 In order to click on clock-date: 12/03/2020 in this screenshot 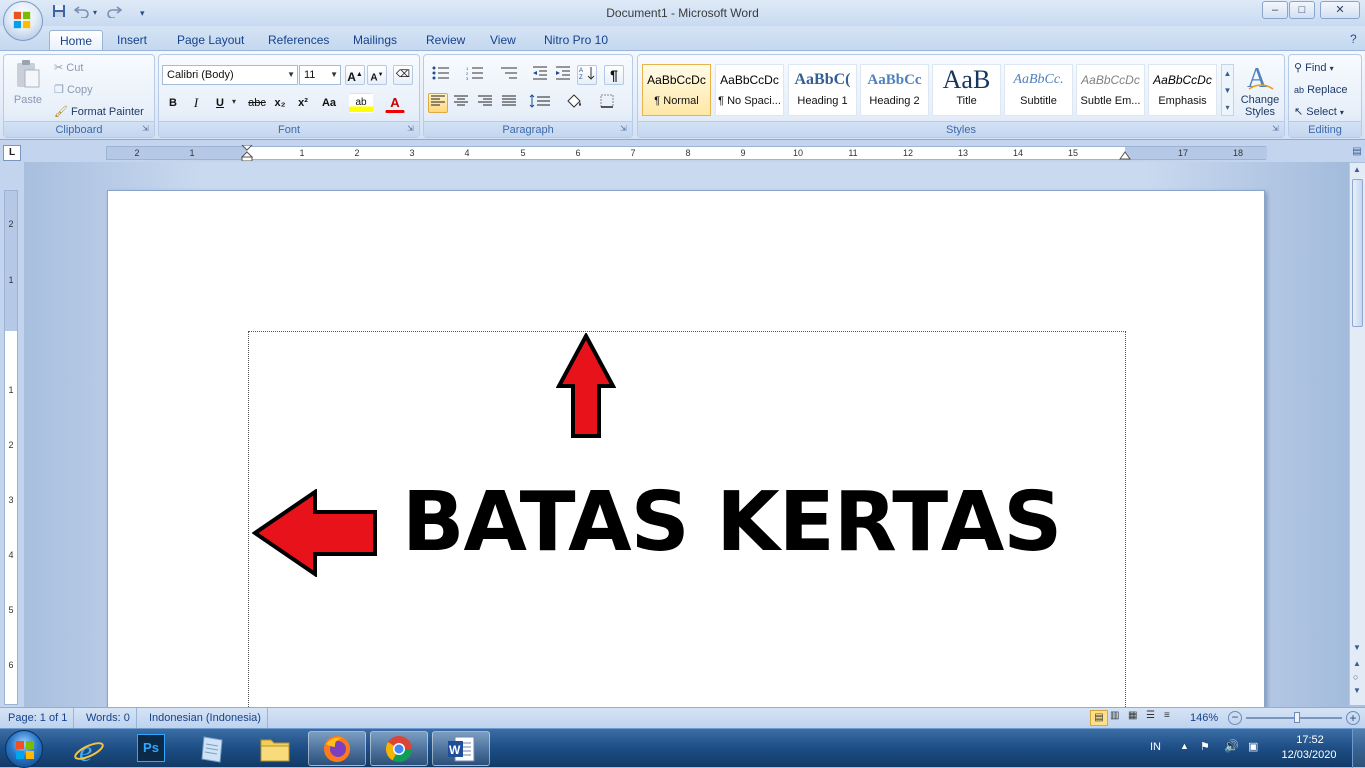, I will do `click(1309, 755)`.